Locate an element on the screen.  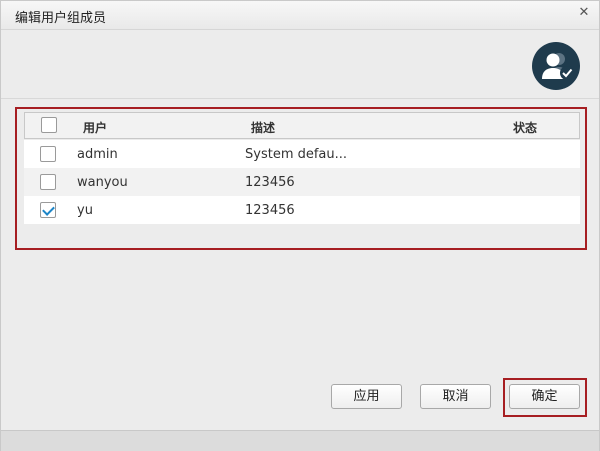
dialog-title: 编辑用户组成员 is located at coordinates (61, 18).